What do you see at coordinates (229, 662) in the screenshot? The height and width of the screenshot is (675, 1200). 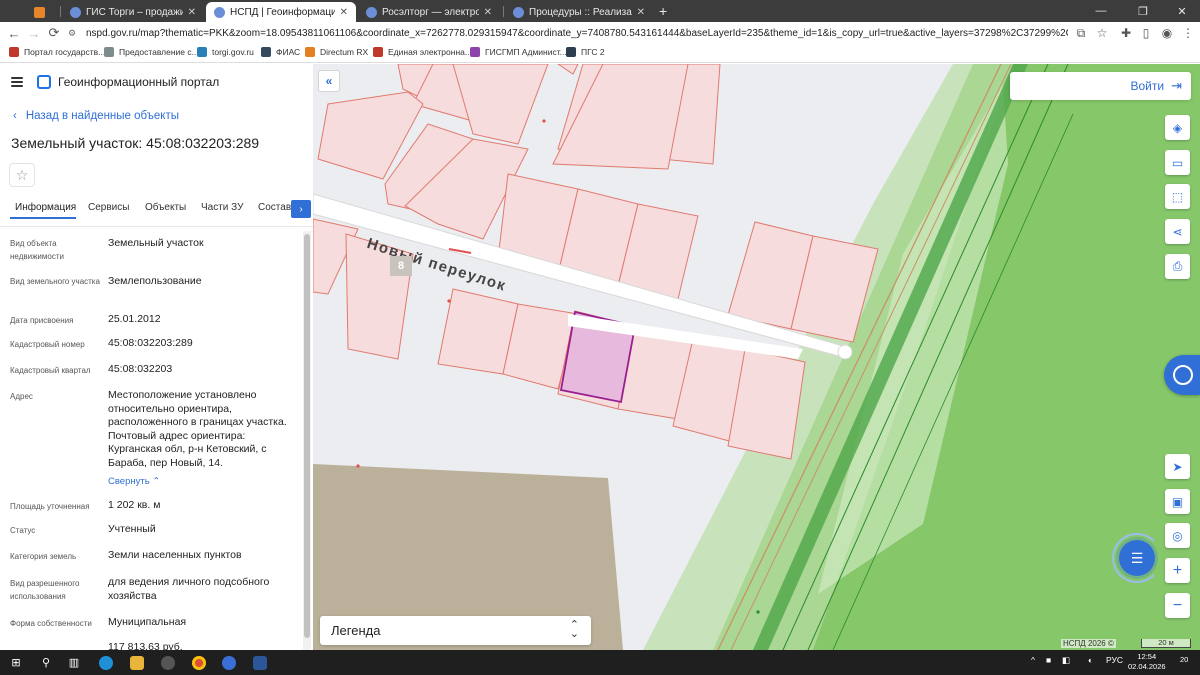 I see `y-app-icon` at bounding box center [229, 662].